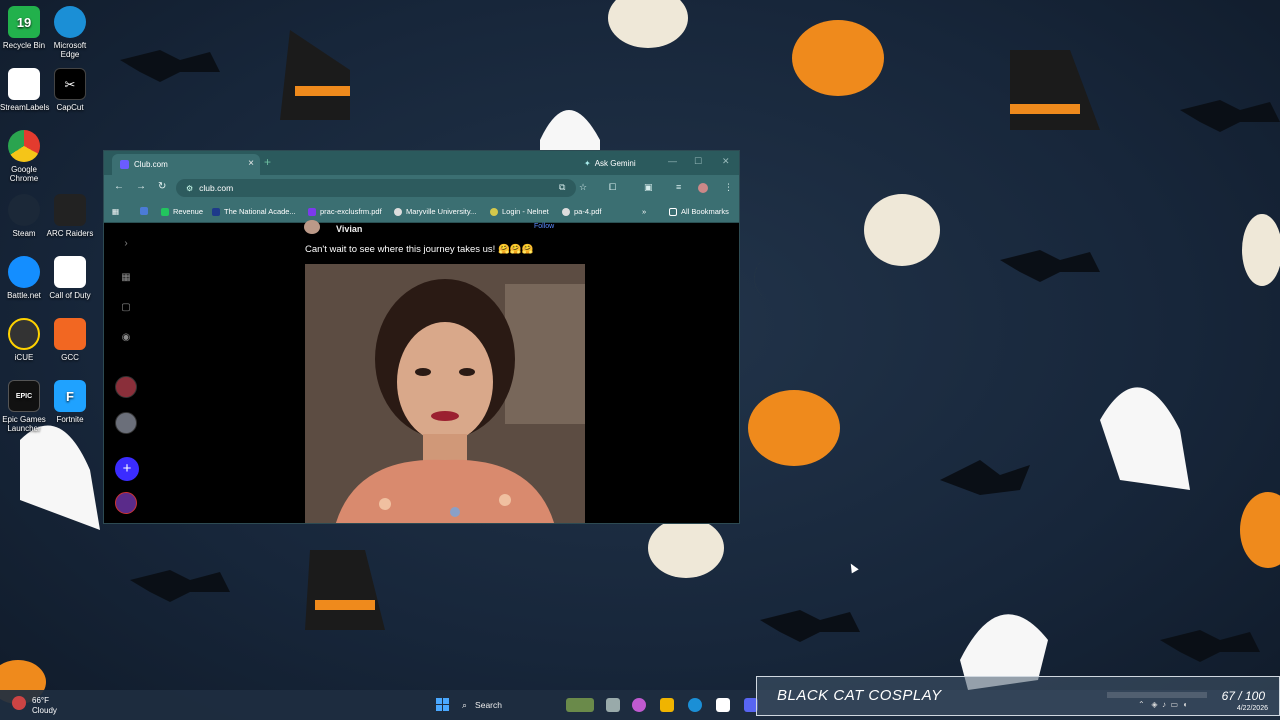 This screenshot has height=720, width=1280. Describe the element at coordinates (1184, 704) in the screenshot. I see `volume-icon: ◖` at that location.